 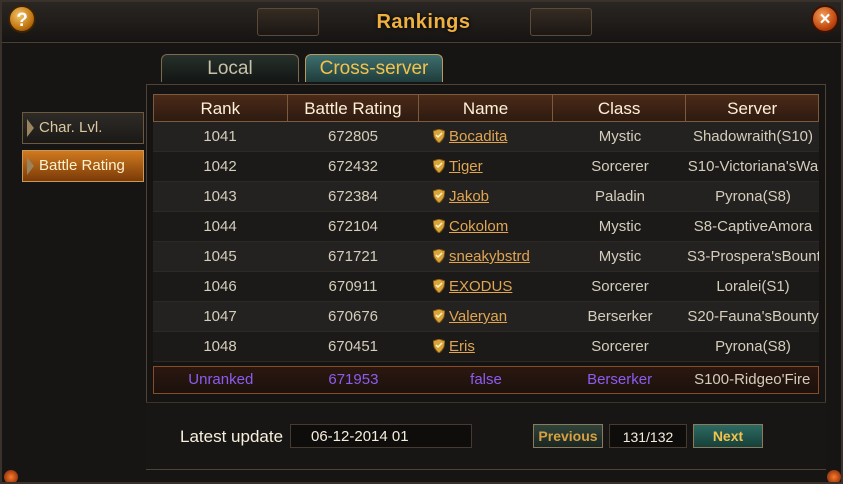 I want to click on player-name-link: EXODUS, so click(x=480, y=286).